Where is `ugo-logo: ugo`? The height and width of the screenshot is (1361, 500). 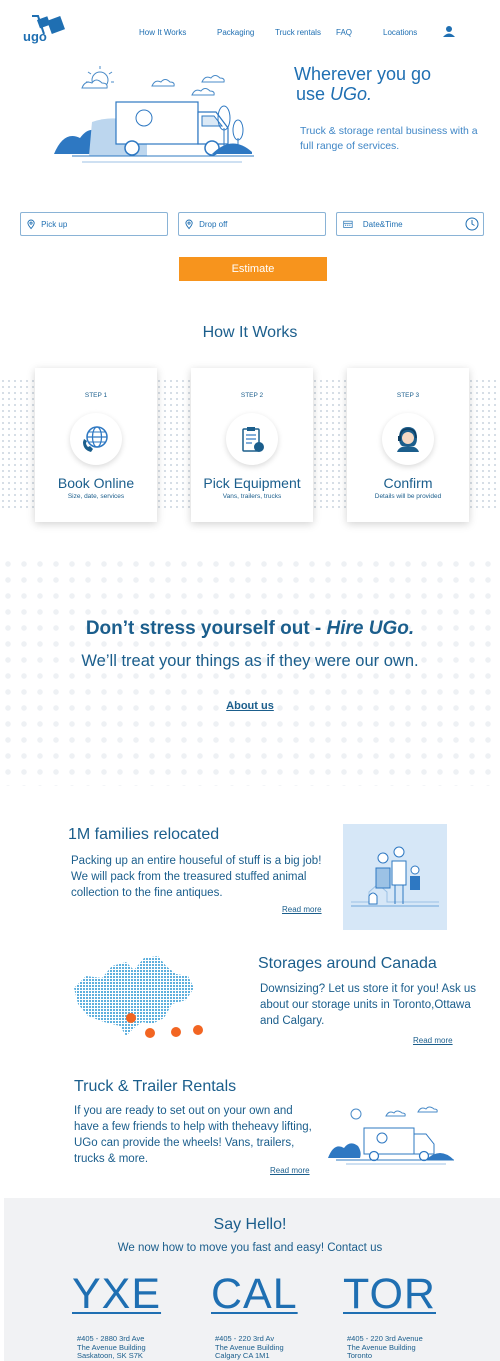 ugo-logo: ugo is located at coordinates (44, 29).